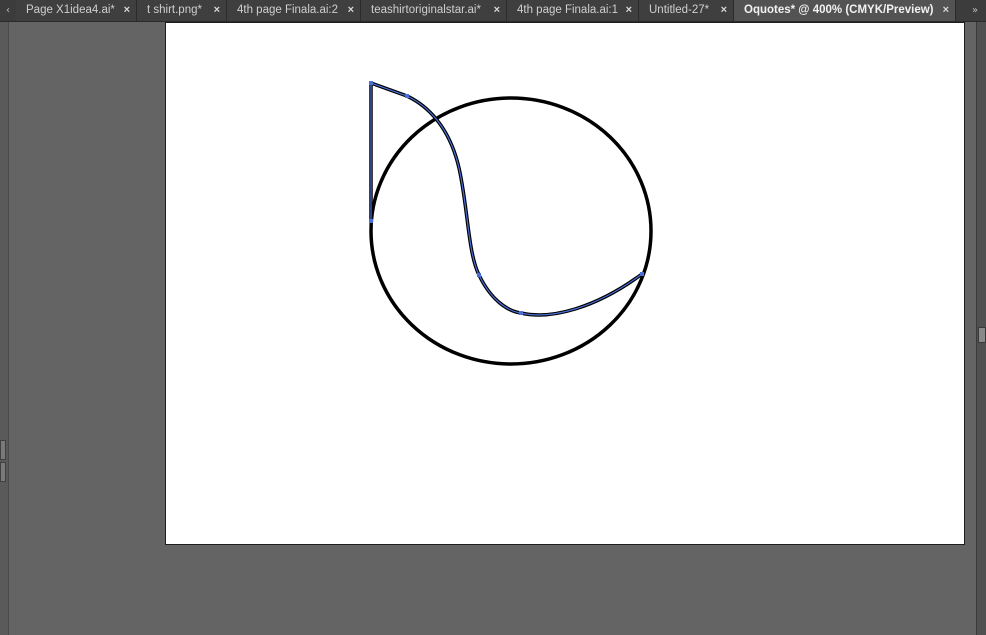  I want to click on tab-label: t shirt.png*, so click(174, 10).